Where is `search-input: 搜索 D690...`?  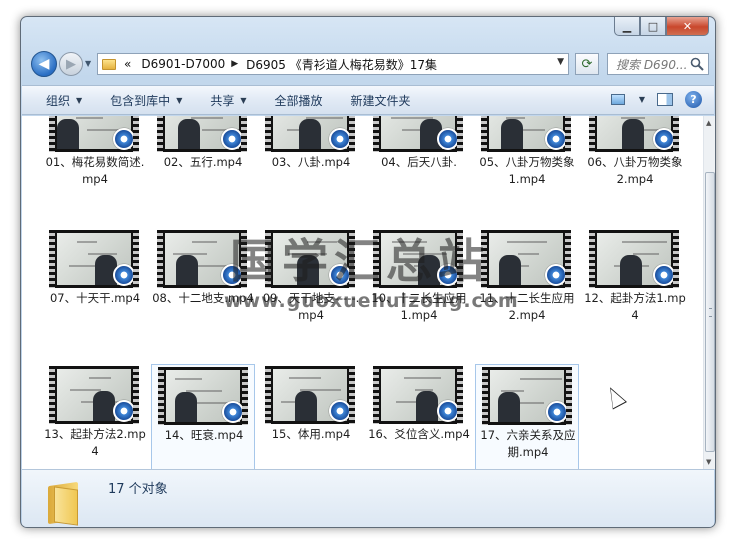 search-input: 搜索 D690... is located at coordinates (658, 64).